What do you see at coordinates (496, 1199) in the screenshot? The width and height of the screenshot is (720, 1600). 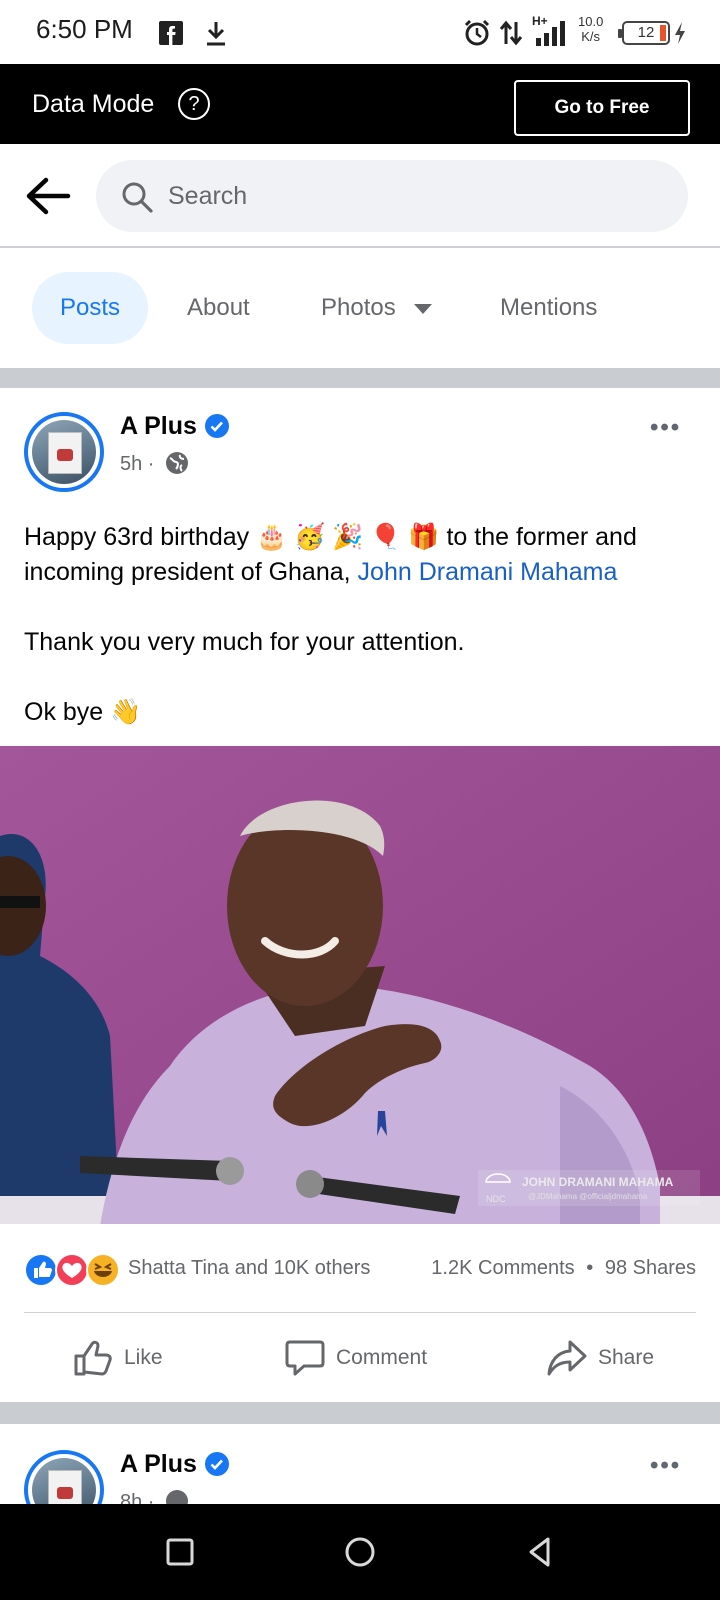 I see `watermark-logo: NDC` at bounding box center [496, 1199].